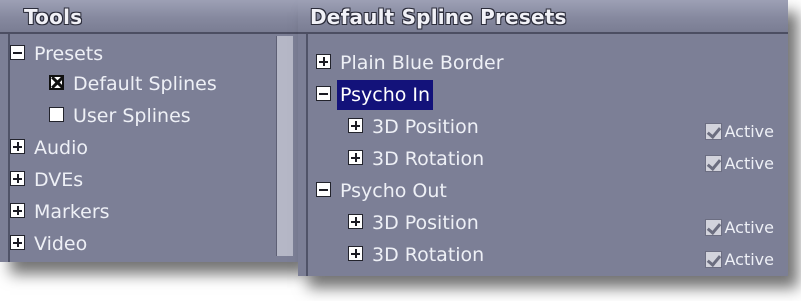 This screenshot has width=801, height=301. I want to click on tree-item-default-splines: Default Splines, so click(133, 83).